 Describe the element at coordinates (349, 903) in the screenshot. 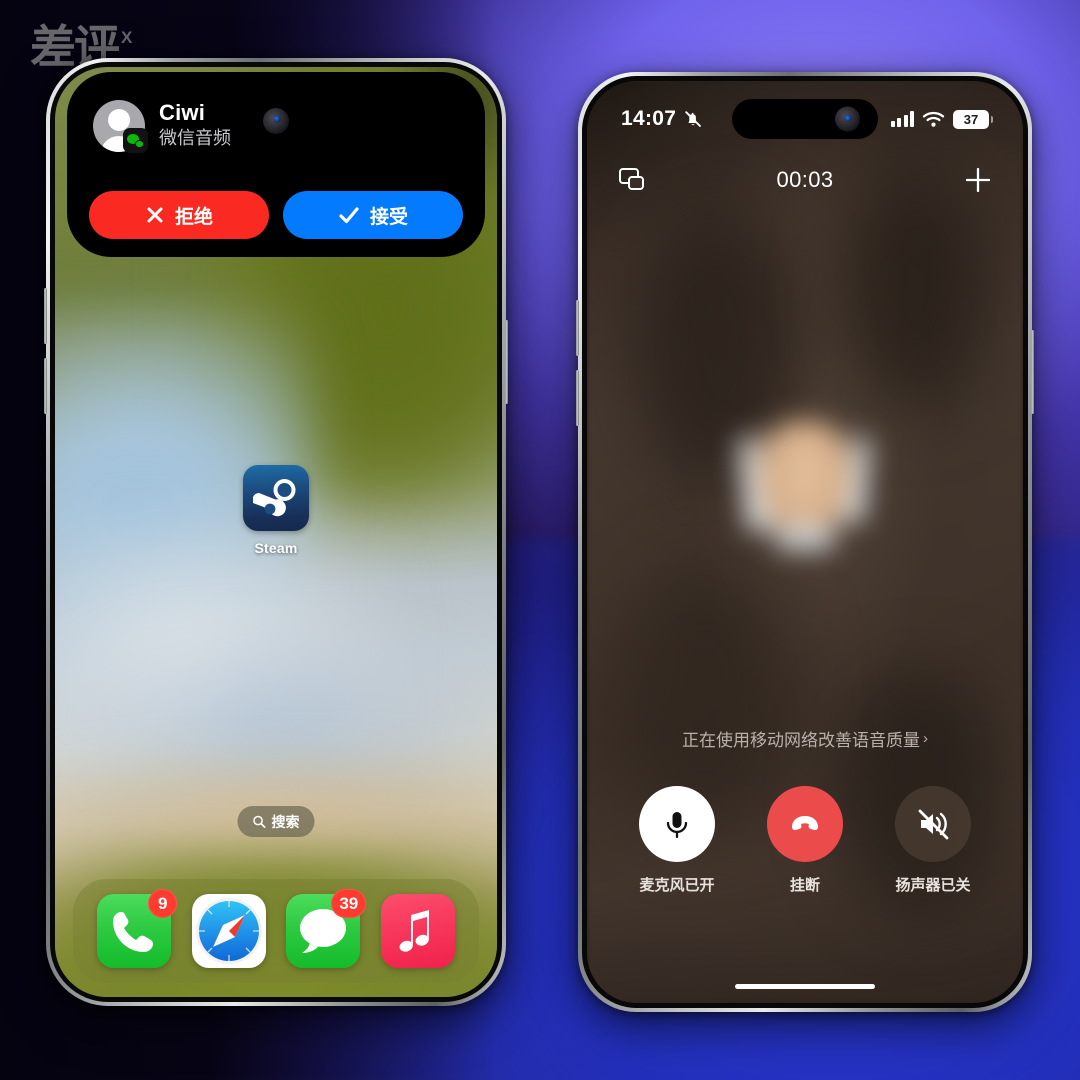

I see `badge-messages: 39` at that location.